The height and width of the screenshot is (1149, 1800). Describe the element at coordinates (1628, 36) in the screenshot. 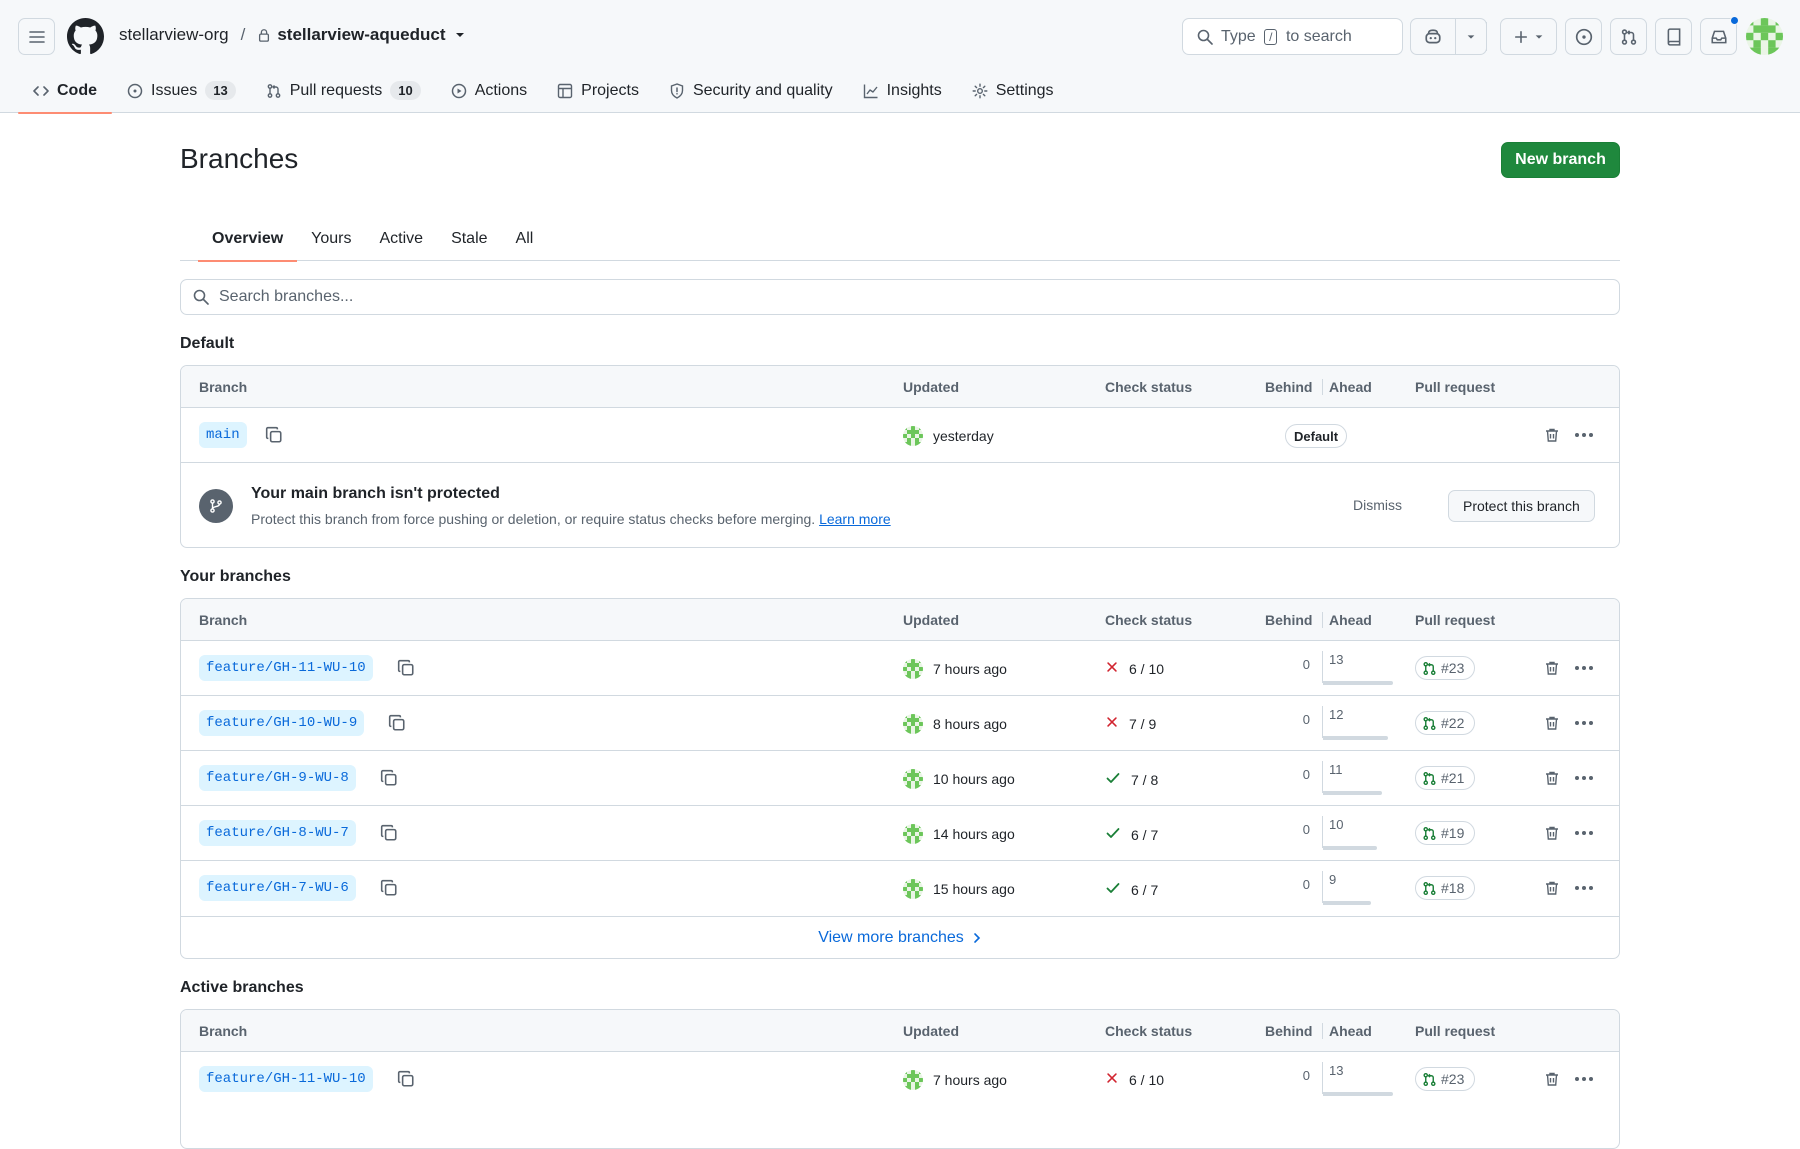

I see `pull-requests-button` at that location.